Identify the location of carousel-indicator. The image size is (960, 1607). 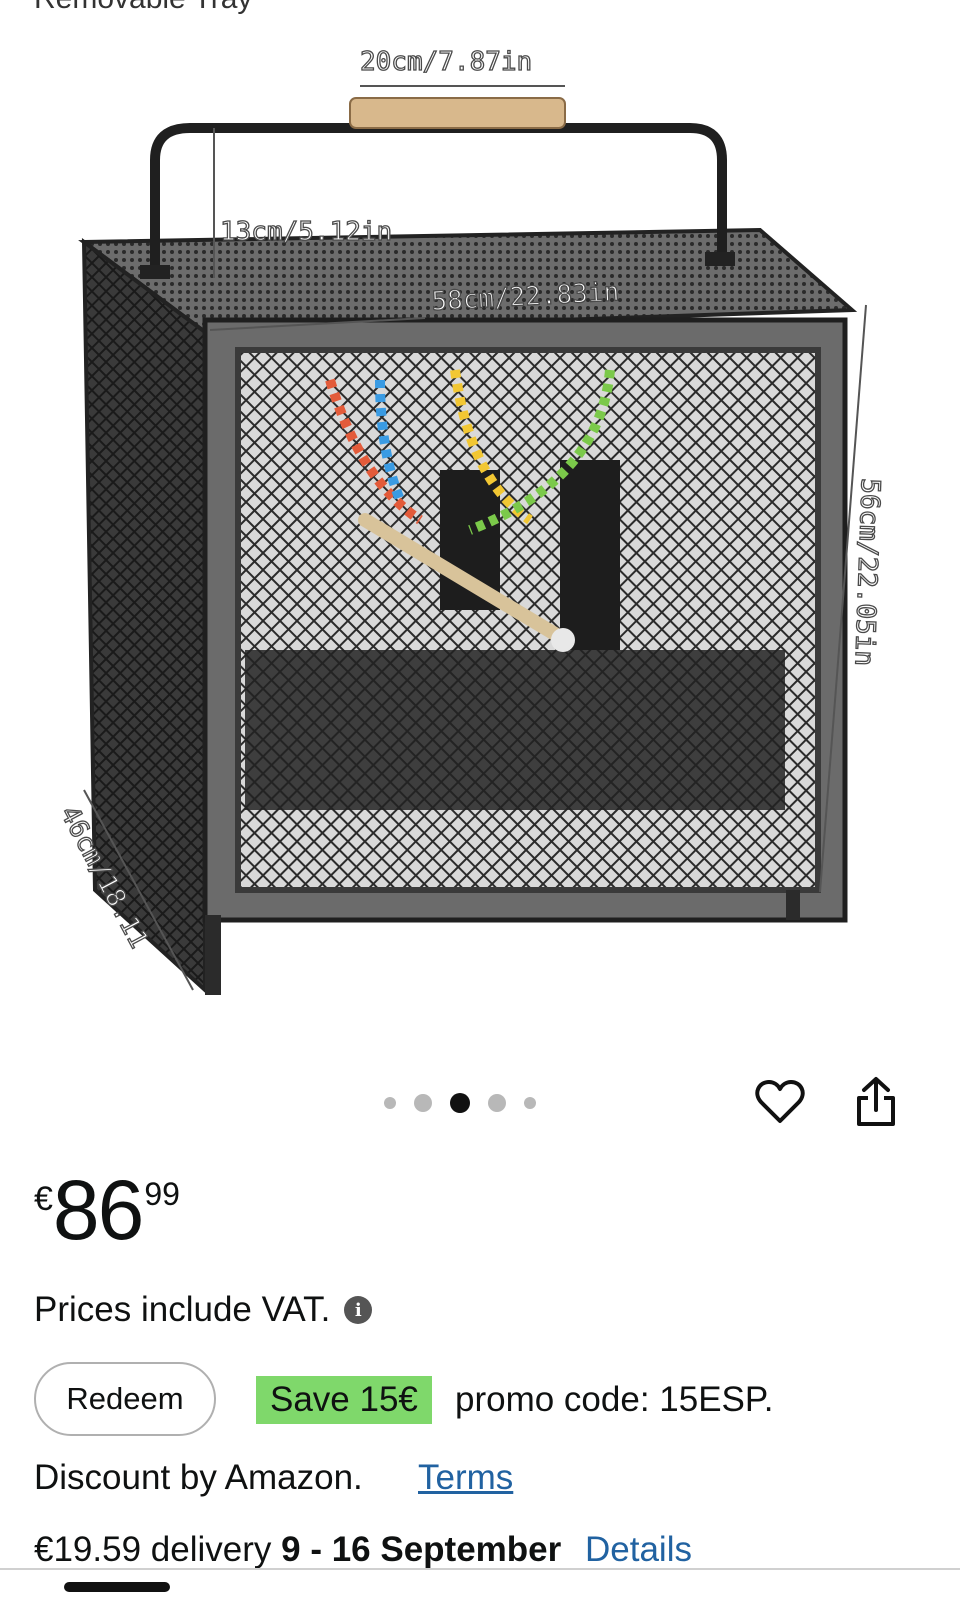
(460, 1103).